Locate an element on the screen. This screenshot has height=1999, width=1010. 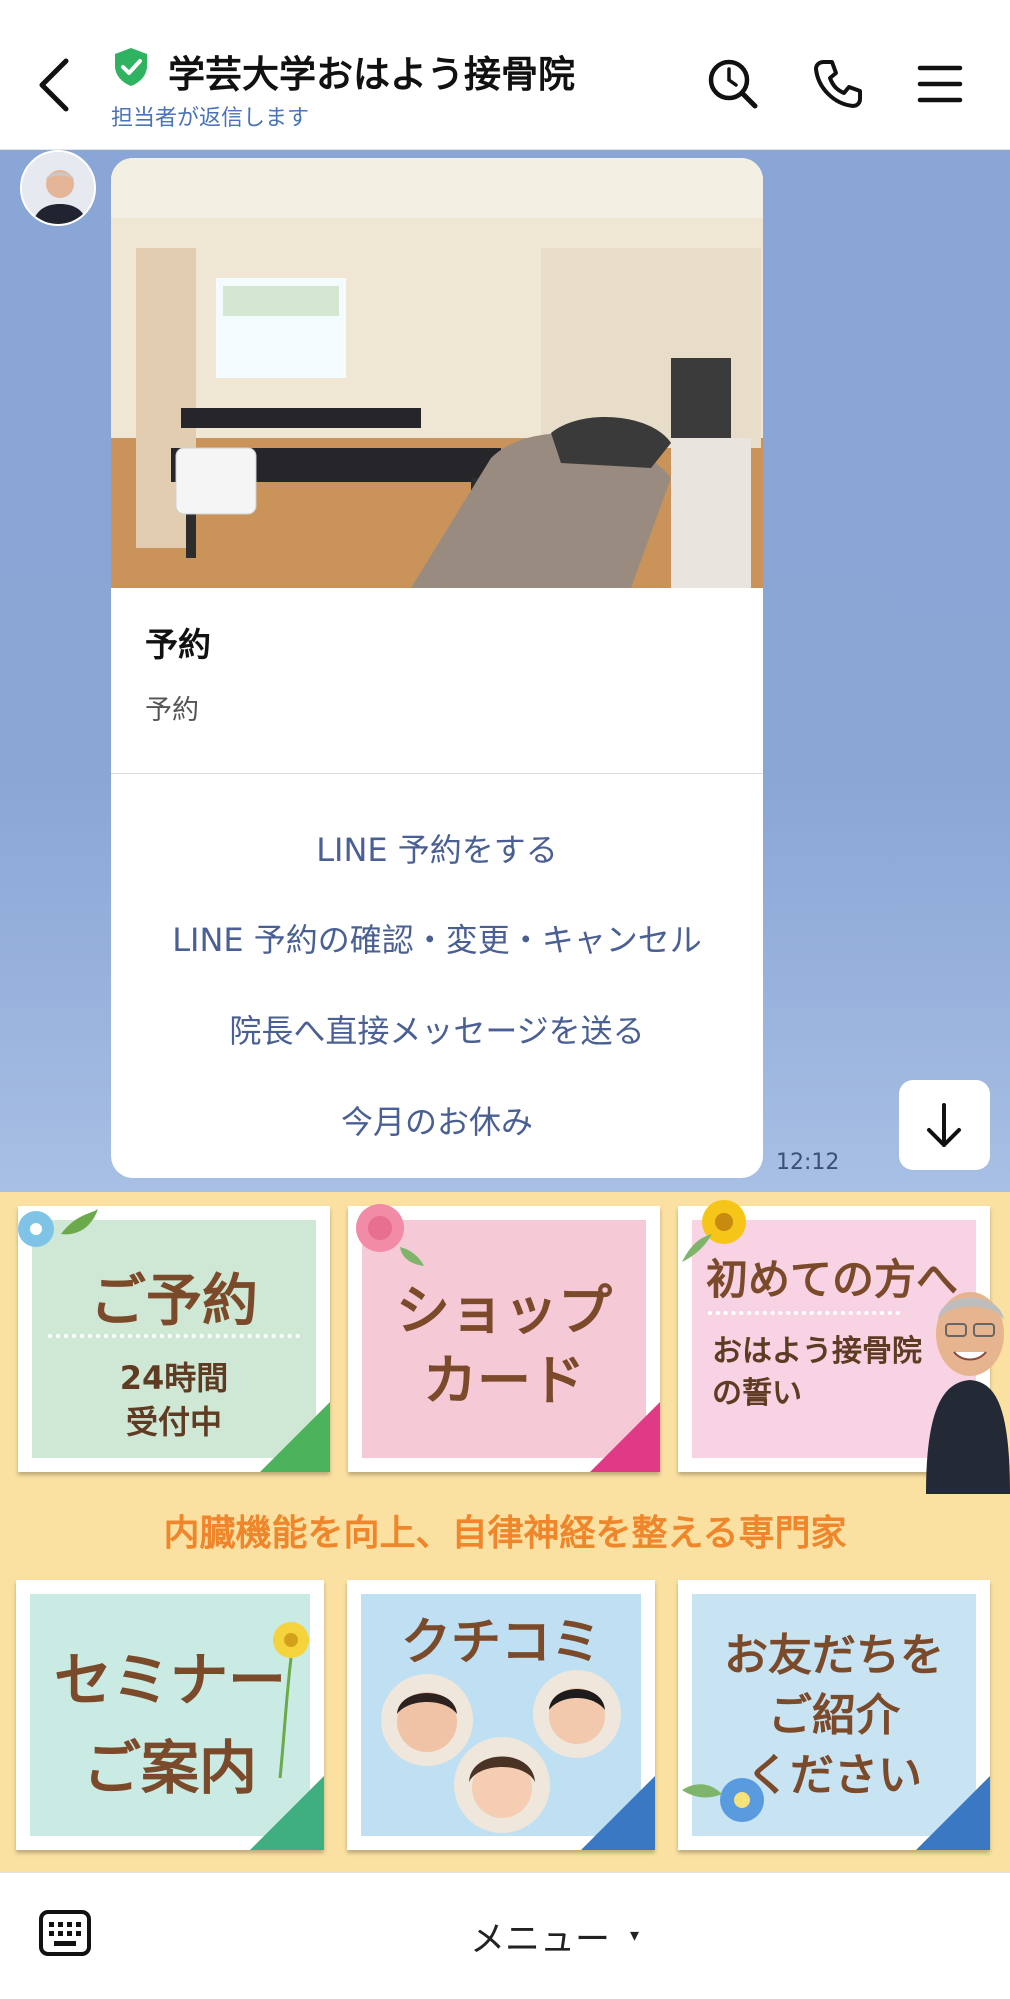
tile-title: クチコミ is located at coordinates (501, 1642).